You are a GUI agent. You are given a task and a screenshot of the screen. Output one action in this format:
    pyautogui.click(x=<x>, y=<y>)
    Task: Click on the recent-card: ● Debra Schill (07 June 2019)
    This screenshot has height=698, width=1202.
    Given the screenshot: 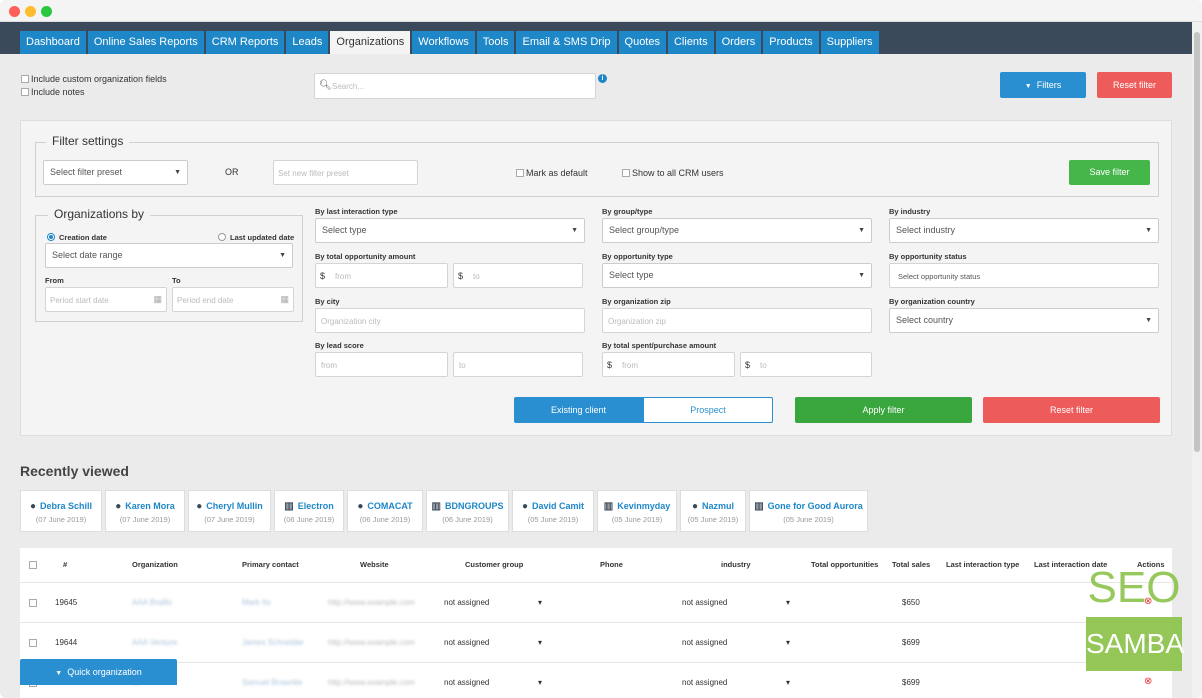 What is the action you would take?
    pyautogui.click(x=61, y=511)
    